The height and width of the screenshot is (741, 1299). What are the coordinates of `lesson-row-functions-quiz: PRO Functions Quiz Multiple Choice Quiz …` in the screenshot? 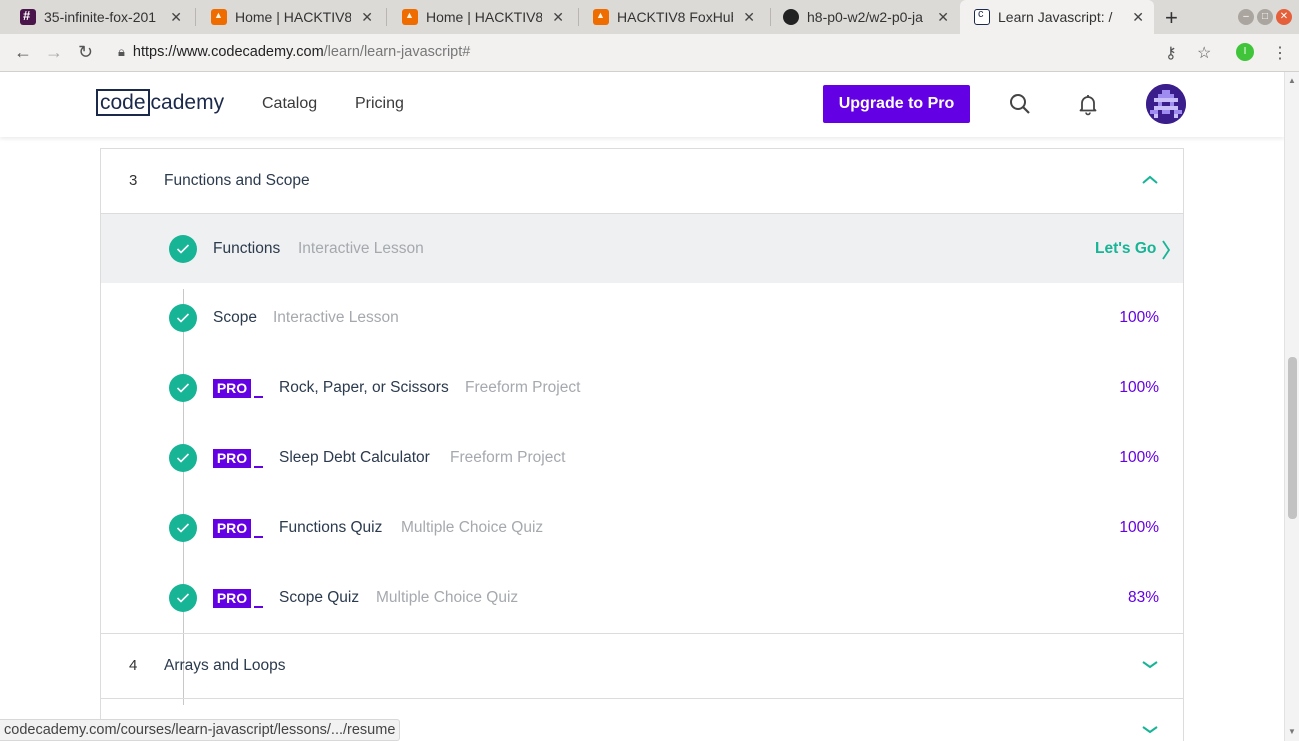 It's located at (642, 528).